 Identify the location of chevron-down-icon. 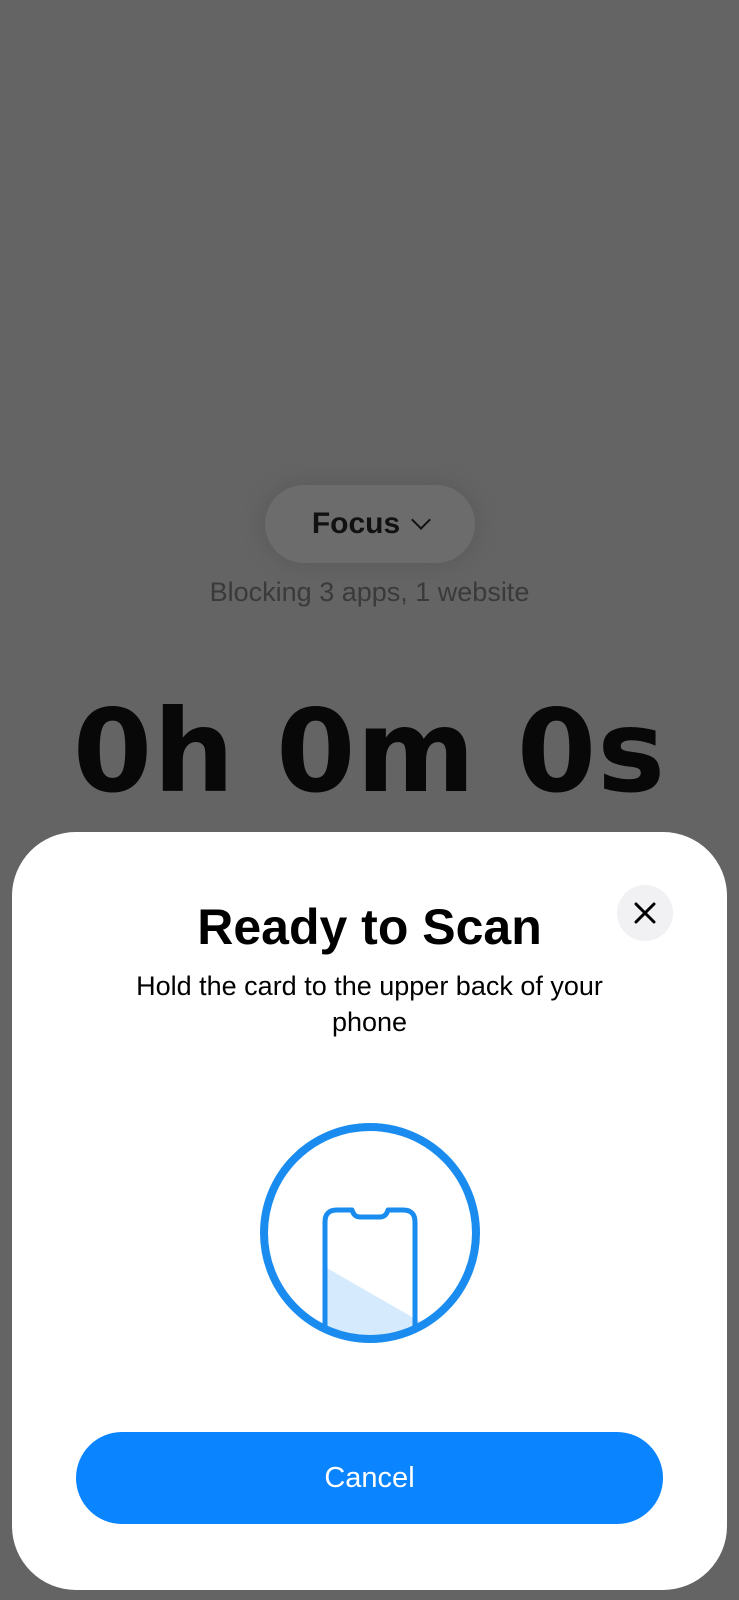
(421, 520).